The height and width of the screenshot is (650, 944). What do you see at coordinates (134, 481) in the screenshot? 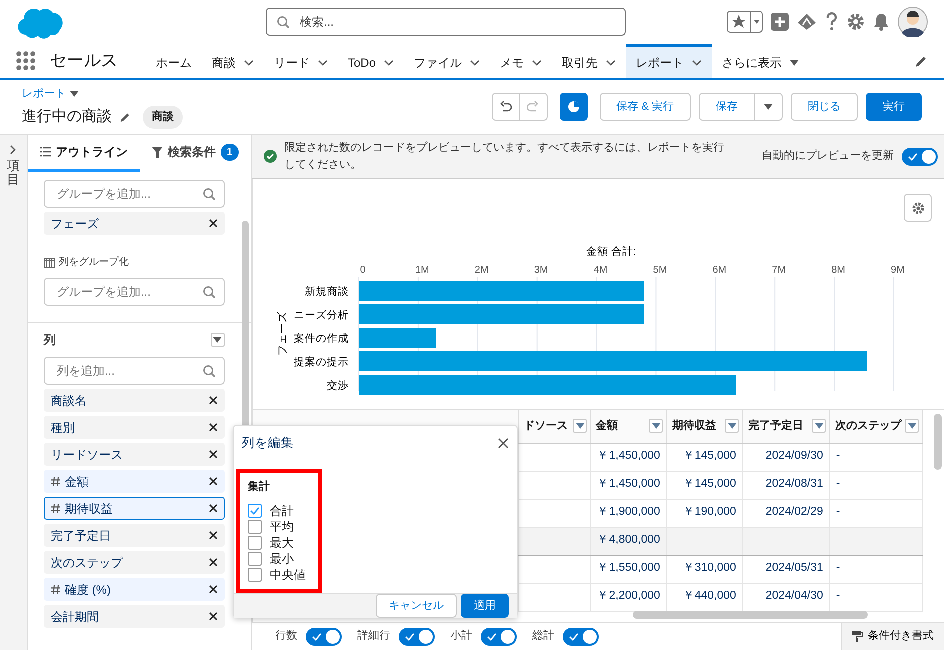
I see `column-chip: 金額` at bounding box center [134, 481].